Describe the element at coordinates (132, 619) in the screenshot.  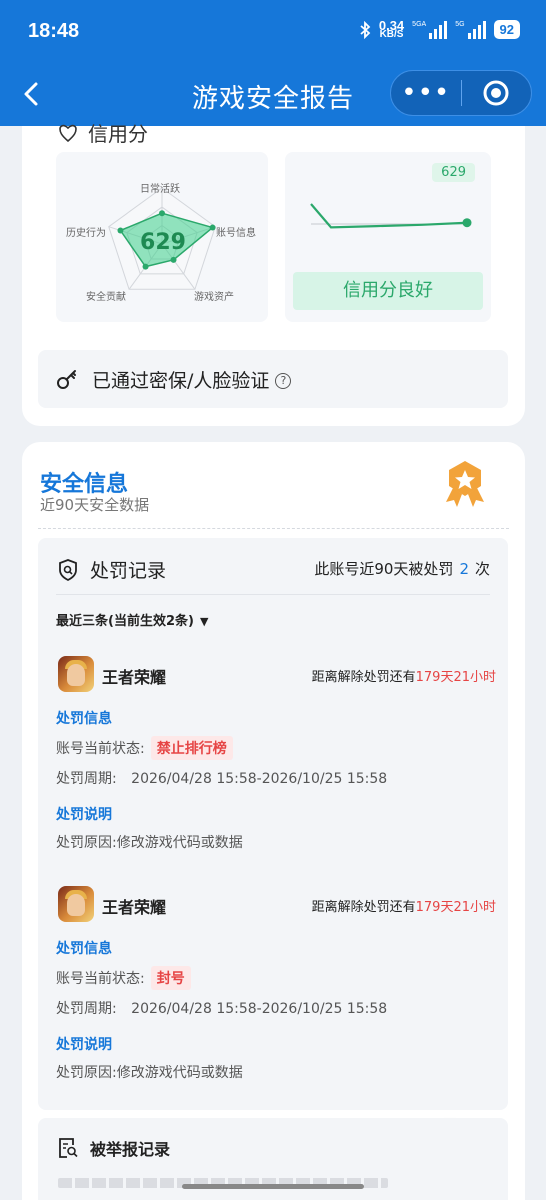
I see `punishment-filter-dropdown: 最近三条(当前生效2条) ▼` at that location.